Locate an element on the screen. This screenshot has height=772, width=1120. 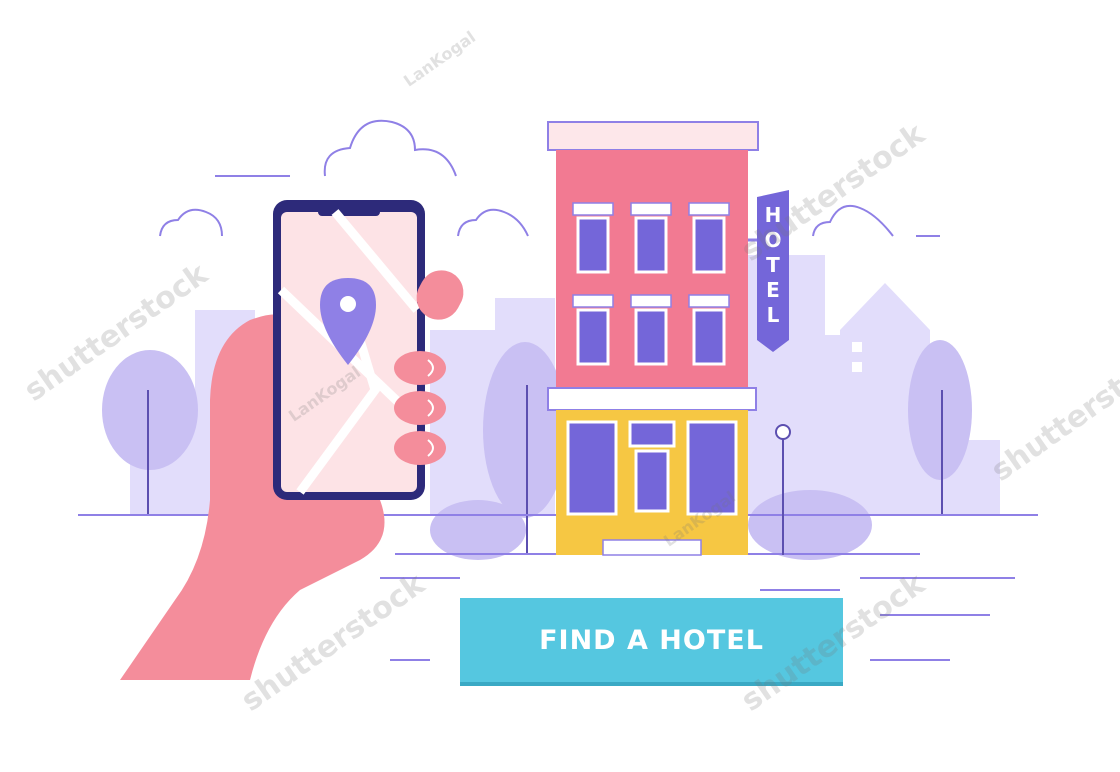
hotel-sign-letter: L is located at coordinates (773, 315).